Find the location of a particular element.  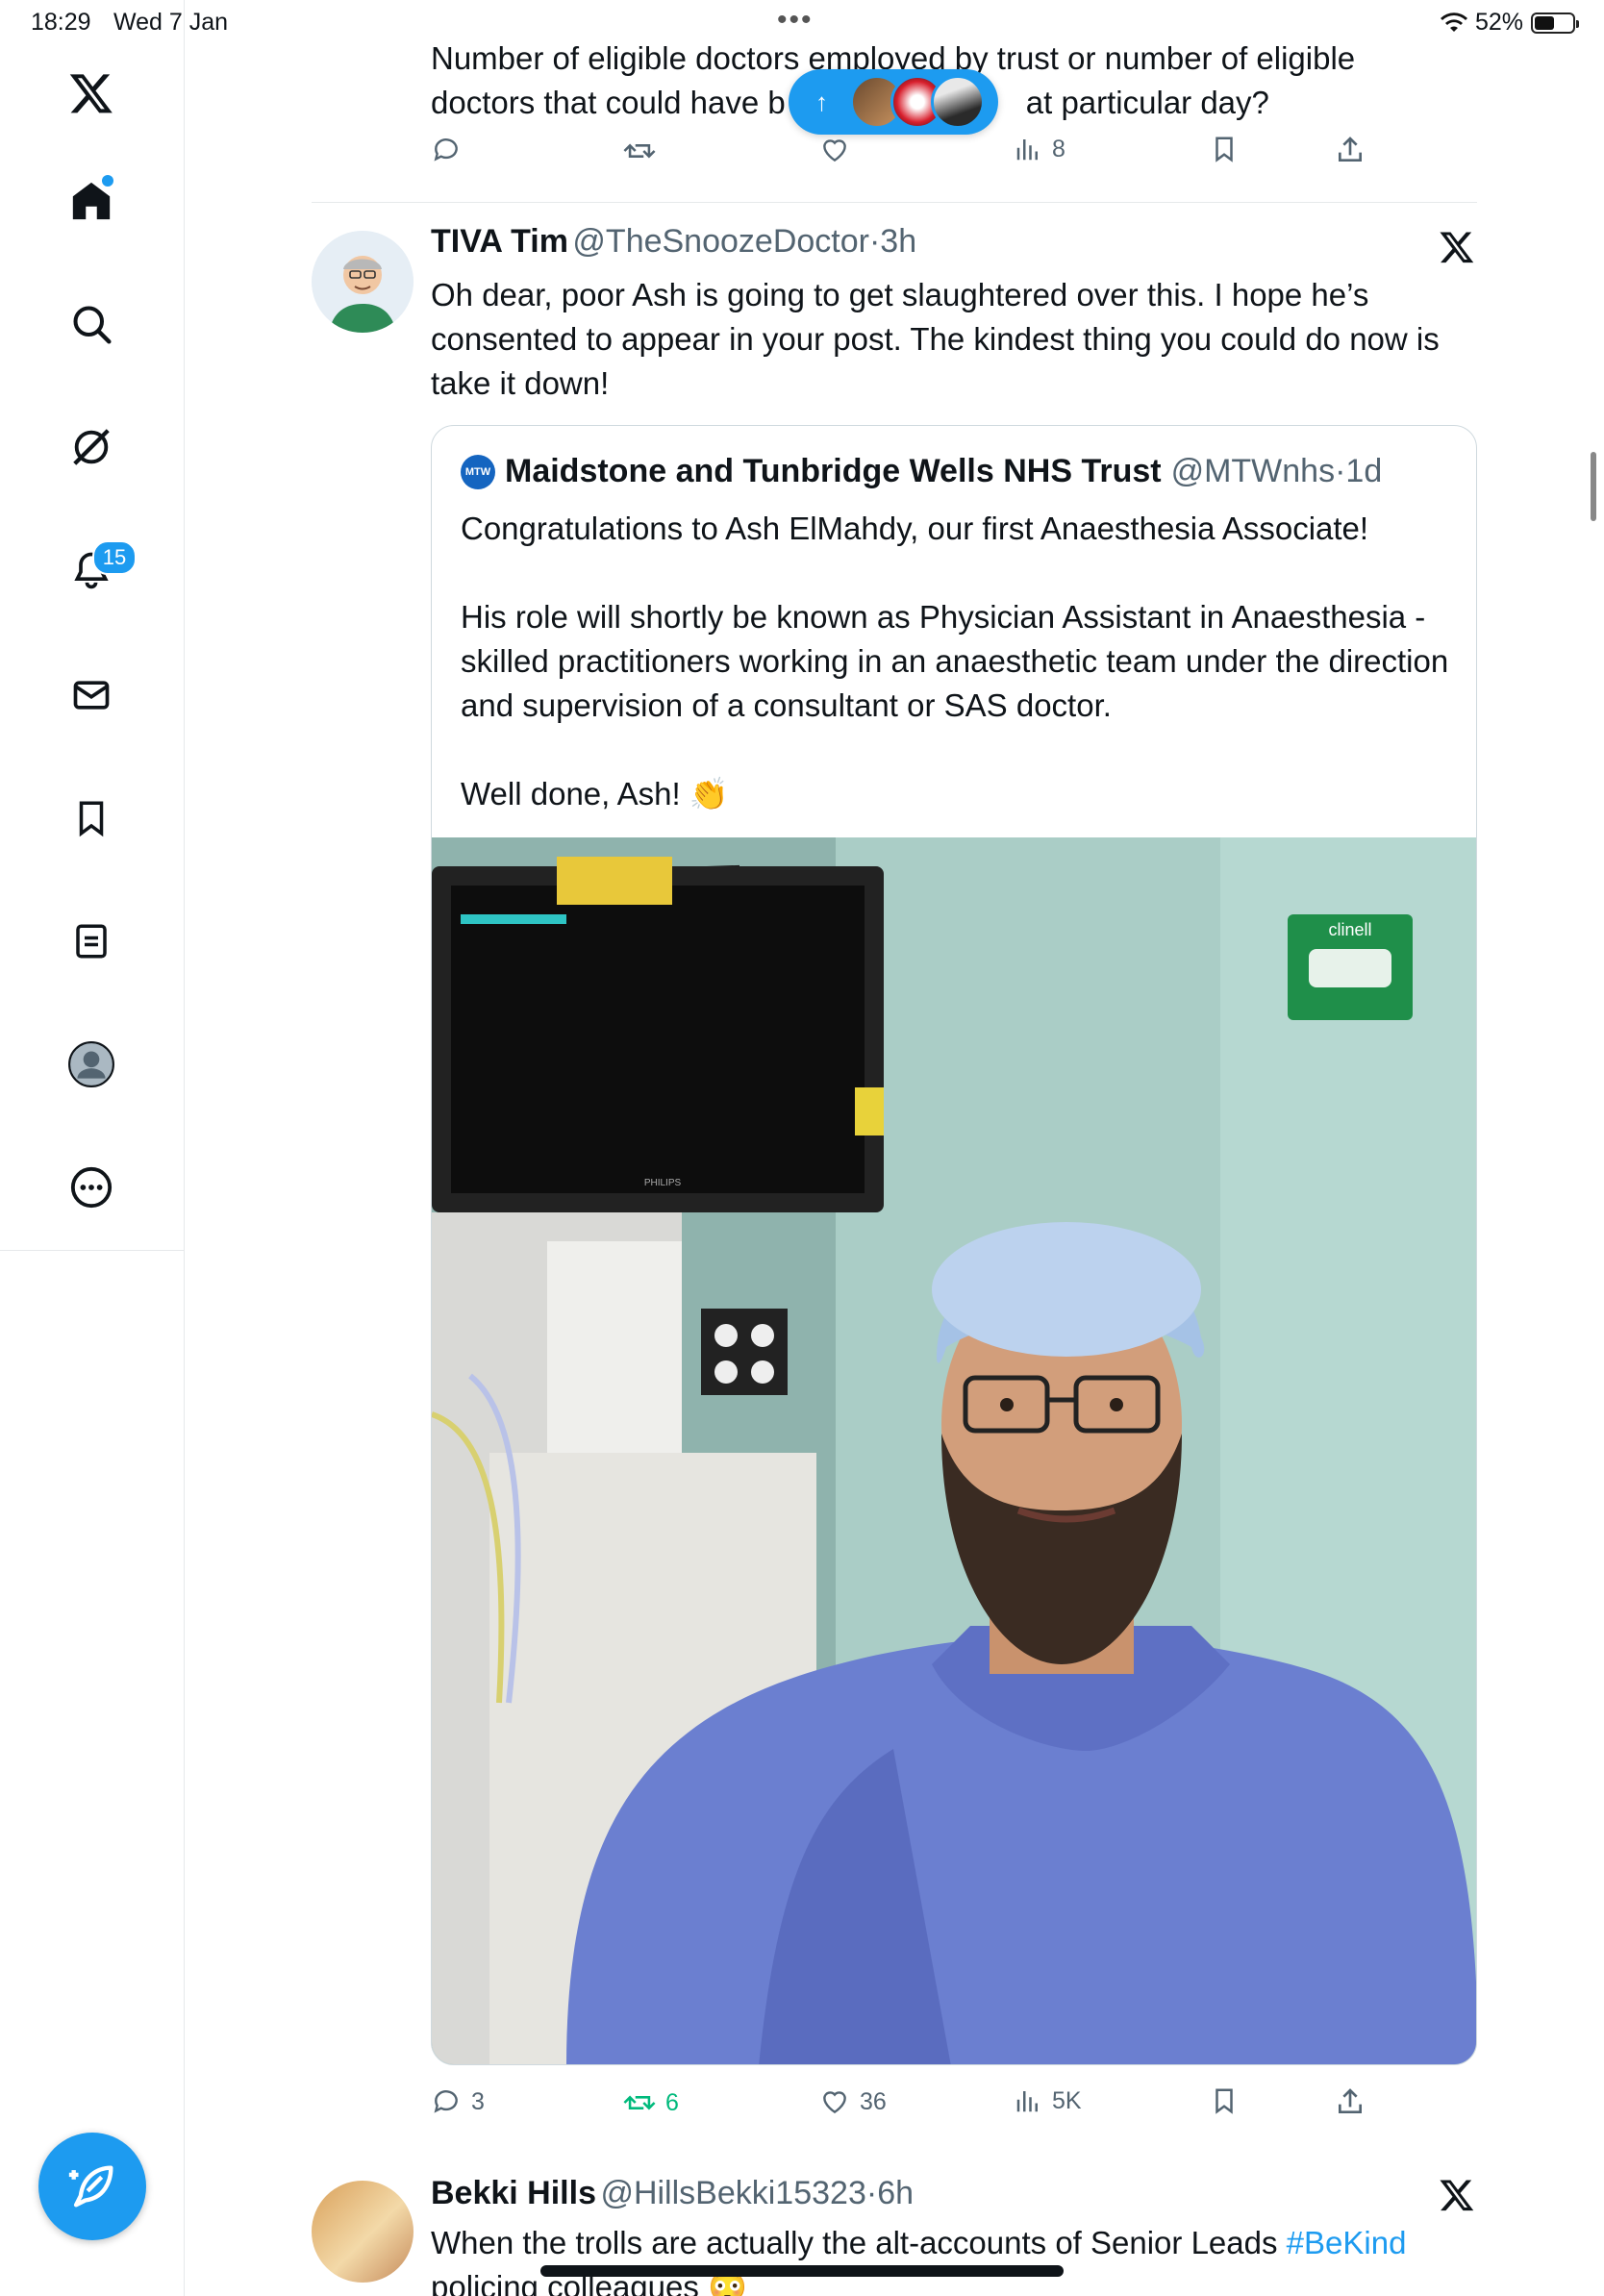

author-name: TIVA Tim is located at coordinates (499, 241).